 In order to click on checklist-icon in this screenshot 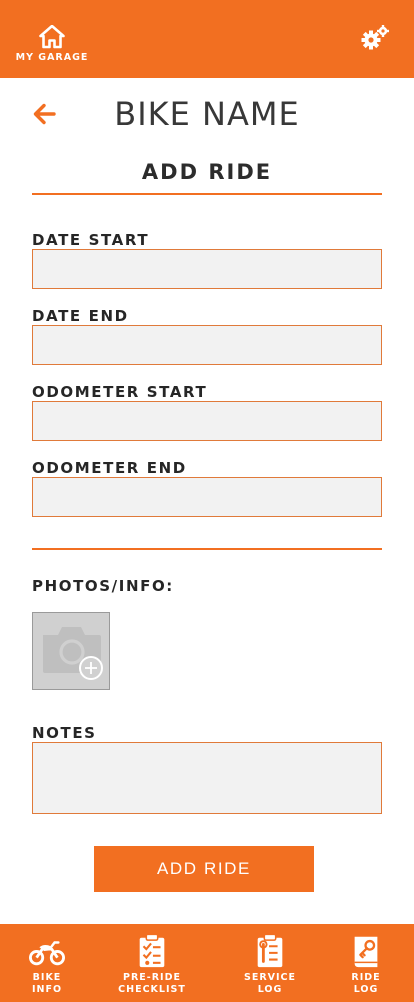, I will do `click(152, 950)`.